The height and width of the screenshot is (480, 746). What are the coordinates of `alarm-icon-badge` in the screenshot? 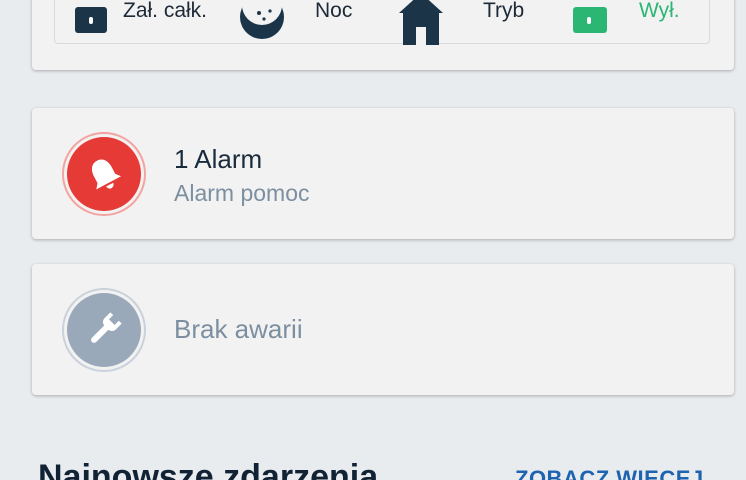 It's located at (104, 174).